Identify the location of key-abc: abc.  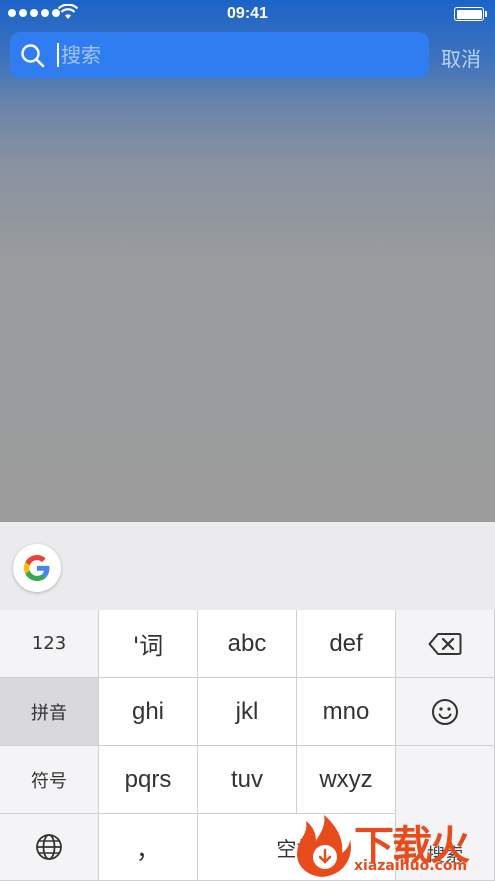
(247, 644).